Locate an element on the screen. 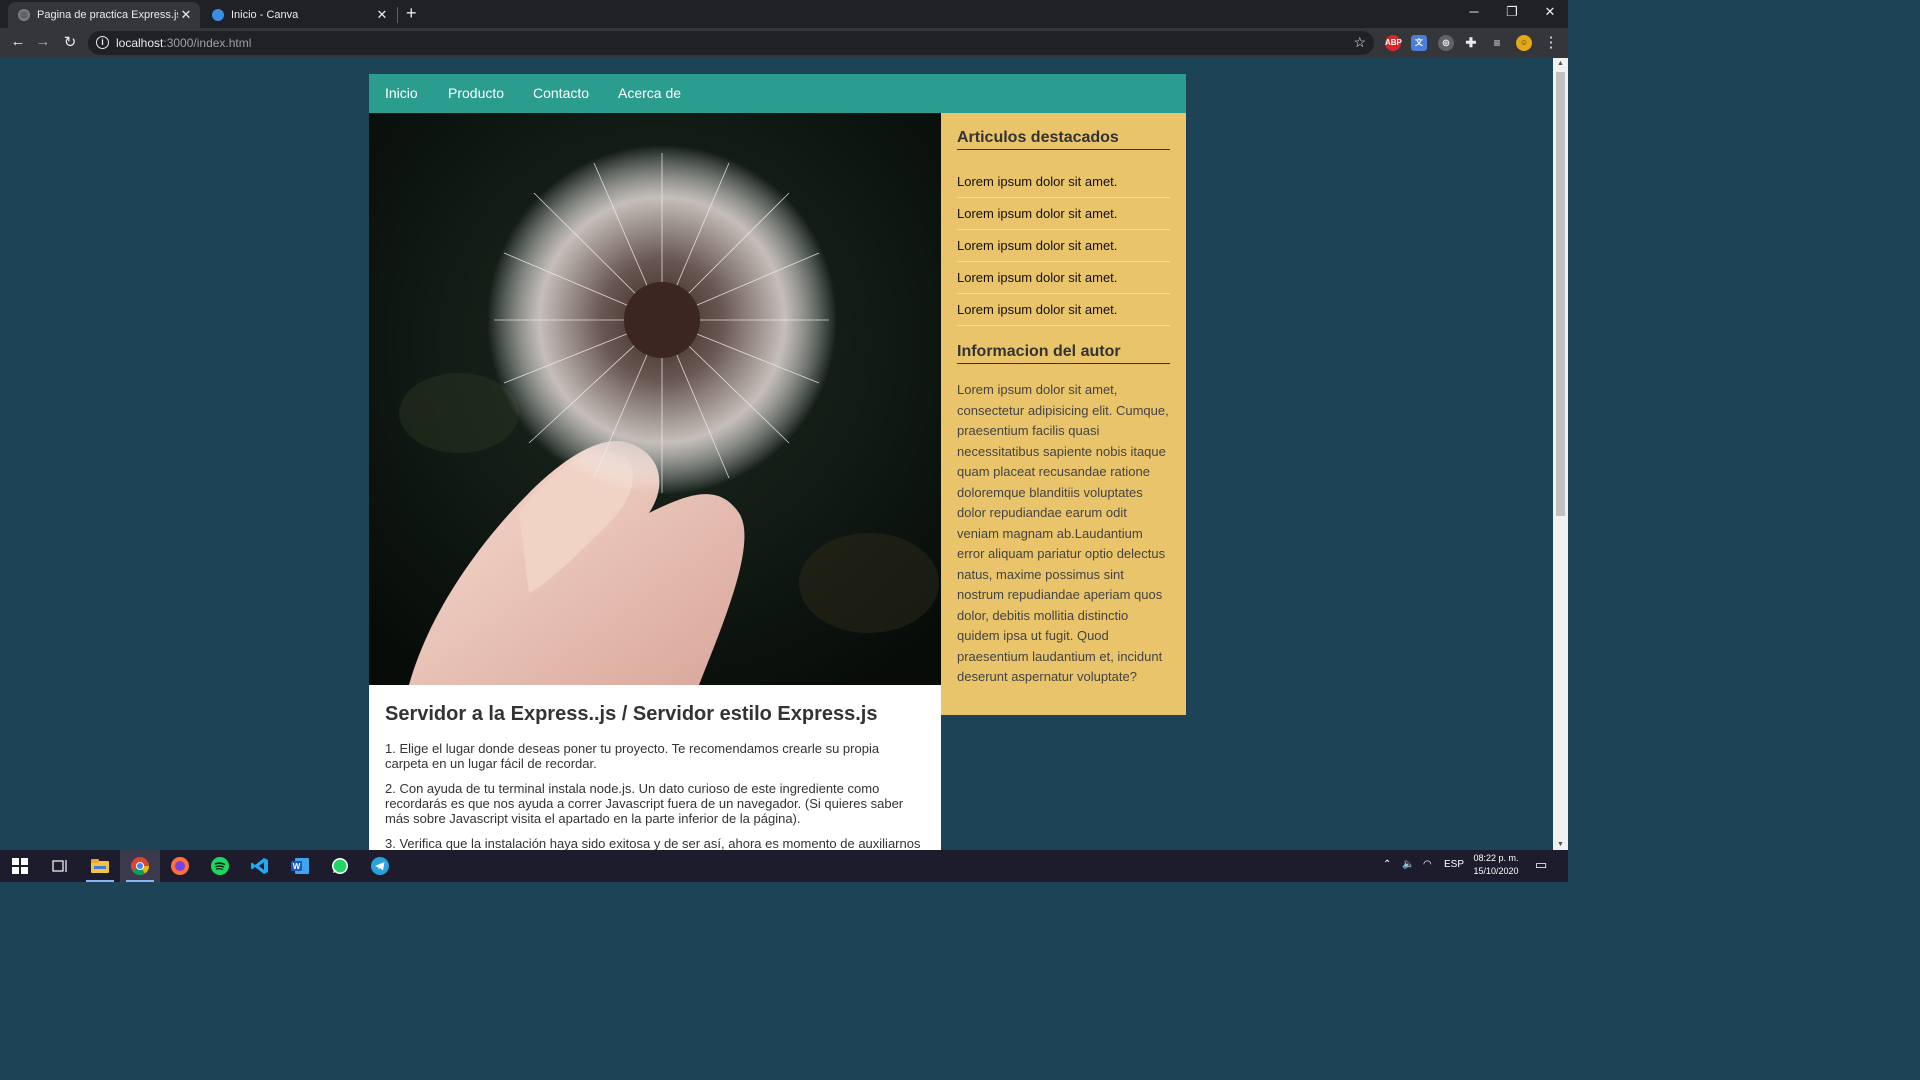 The height and width of the screenshot is (1080, 1920). vscode-icon is located at coordinates (260, 866).